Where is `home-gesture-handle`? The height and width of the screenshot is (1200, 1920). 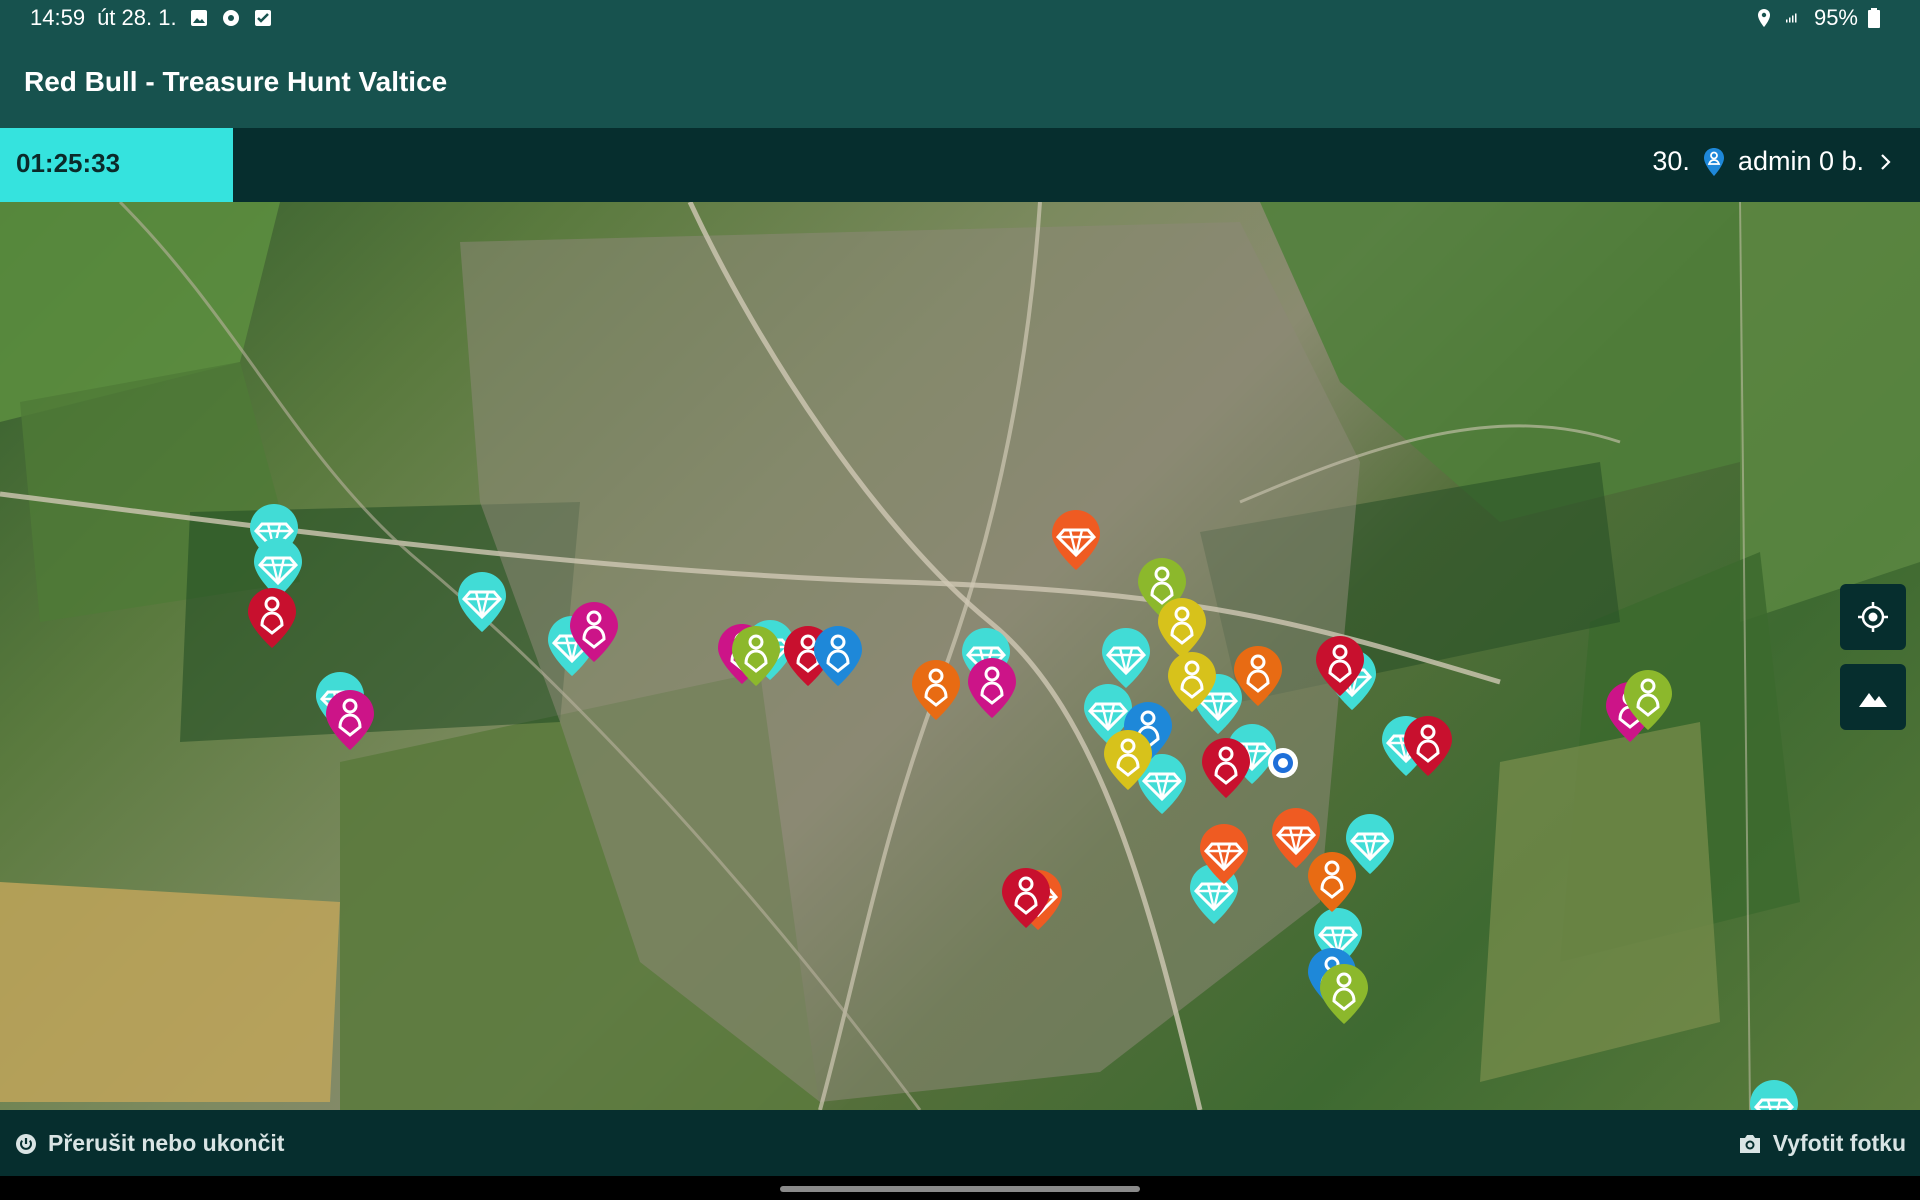 home-gesture-handle is located at coordinates (960, 1189).